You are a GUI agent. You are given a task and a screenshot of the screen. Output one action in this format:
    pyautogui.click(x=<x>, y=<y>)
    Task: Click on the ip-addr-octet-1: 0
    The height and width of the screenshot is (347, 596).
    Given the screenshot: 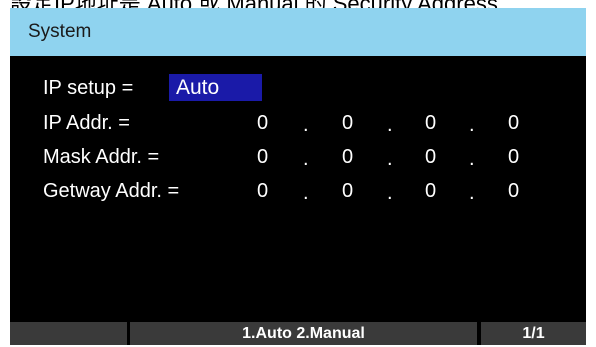 What is the action you would take?
    pyautogui.click(x=262, y=123)
    